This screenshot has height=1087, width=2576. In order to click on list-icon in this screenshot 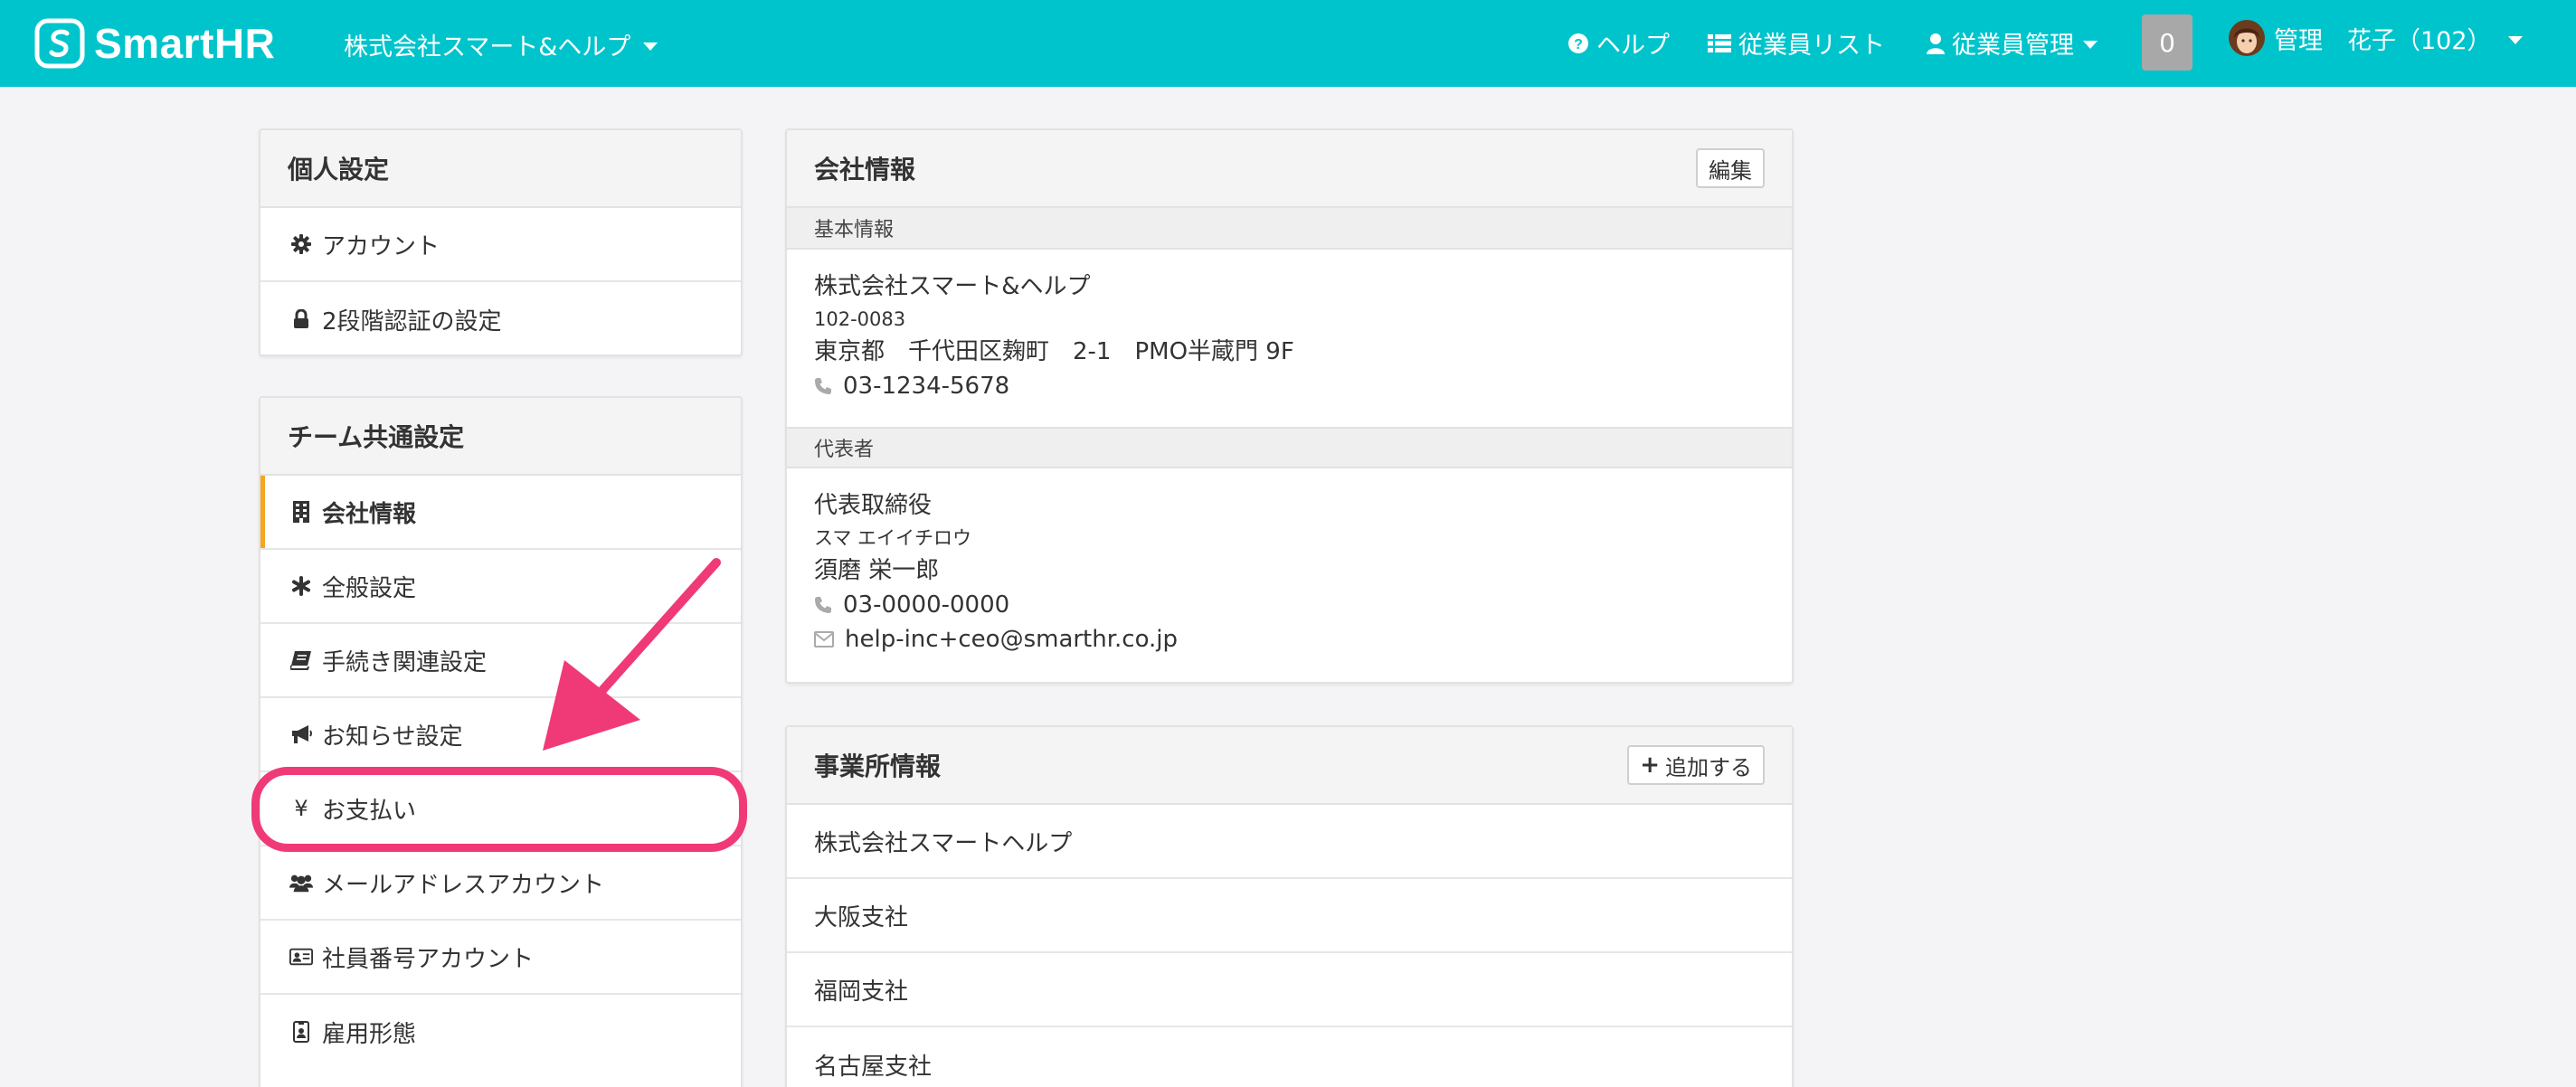, I will do `click(1719, 42)`.